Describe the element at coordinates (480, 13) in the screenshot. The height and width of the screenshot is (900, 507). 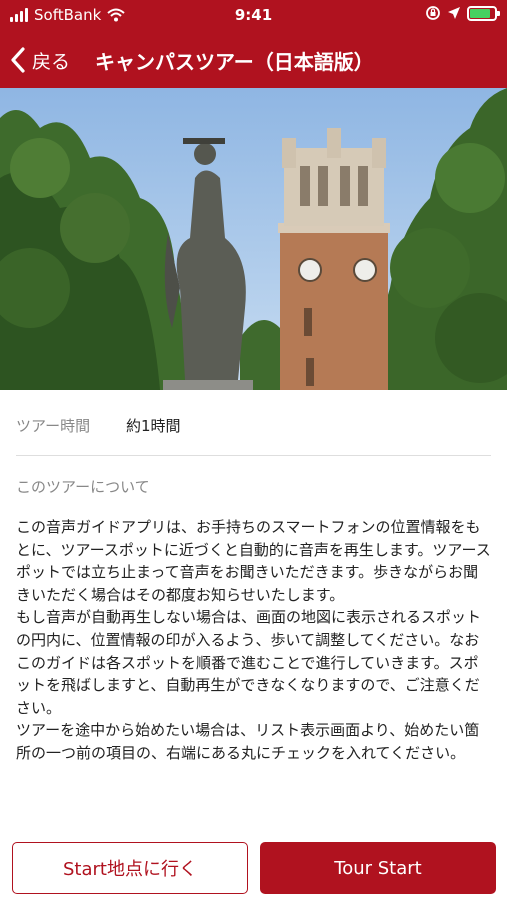
I see `battery-fill` at that location.